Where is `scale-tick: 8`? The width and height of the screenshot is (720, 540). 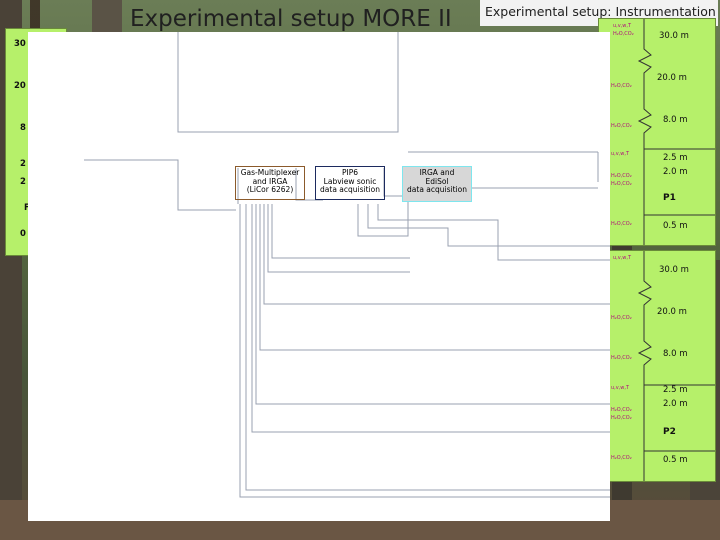
scale-tick: 8 is located at coordinates (23, 128).